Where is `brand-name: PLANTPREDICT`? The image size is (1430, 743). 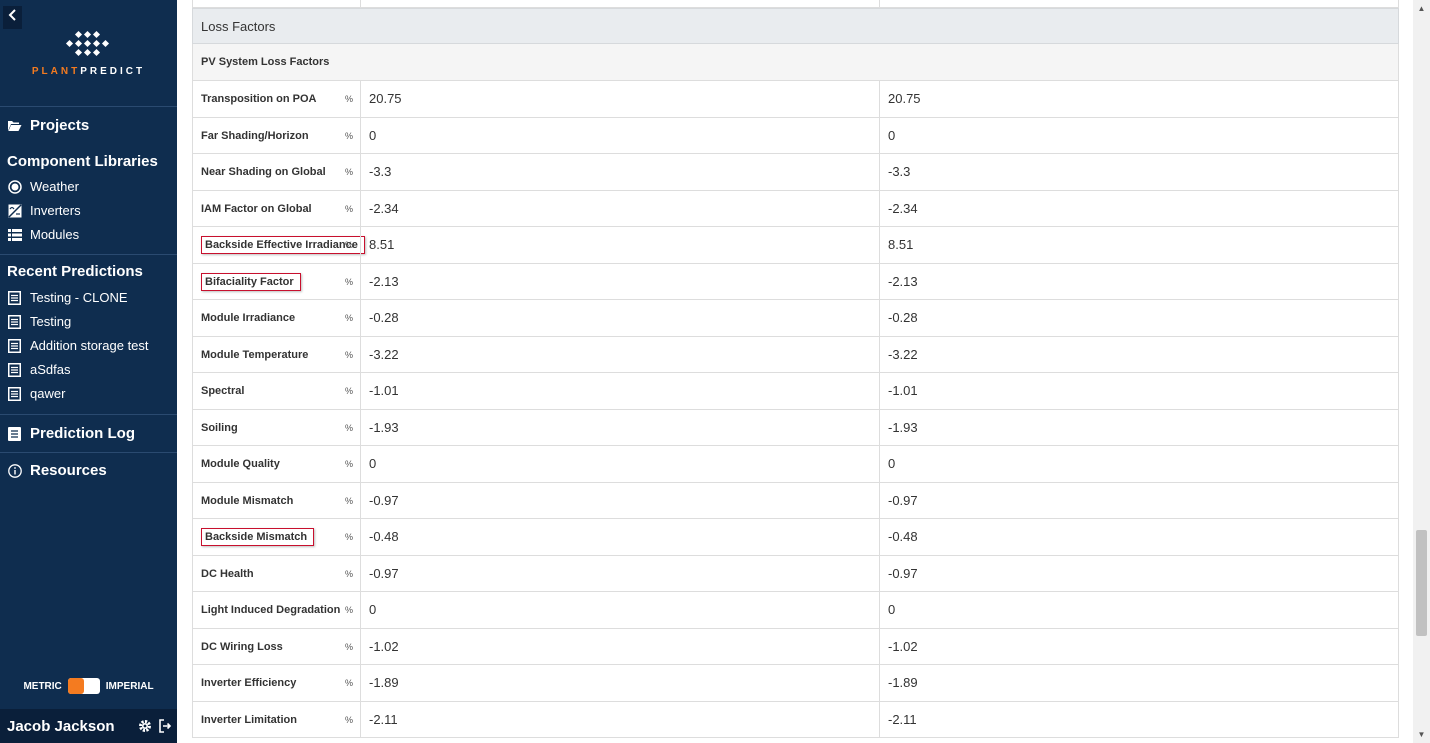
brand-name: PLANTPREDICT is located at coordinates (88, 71).